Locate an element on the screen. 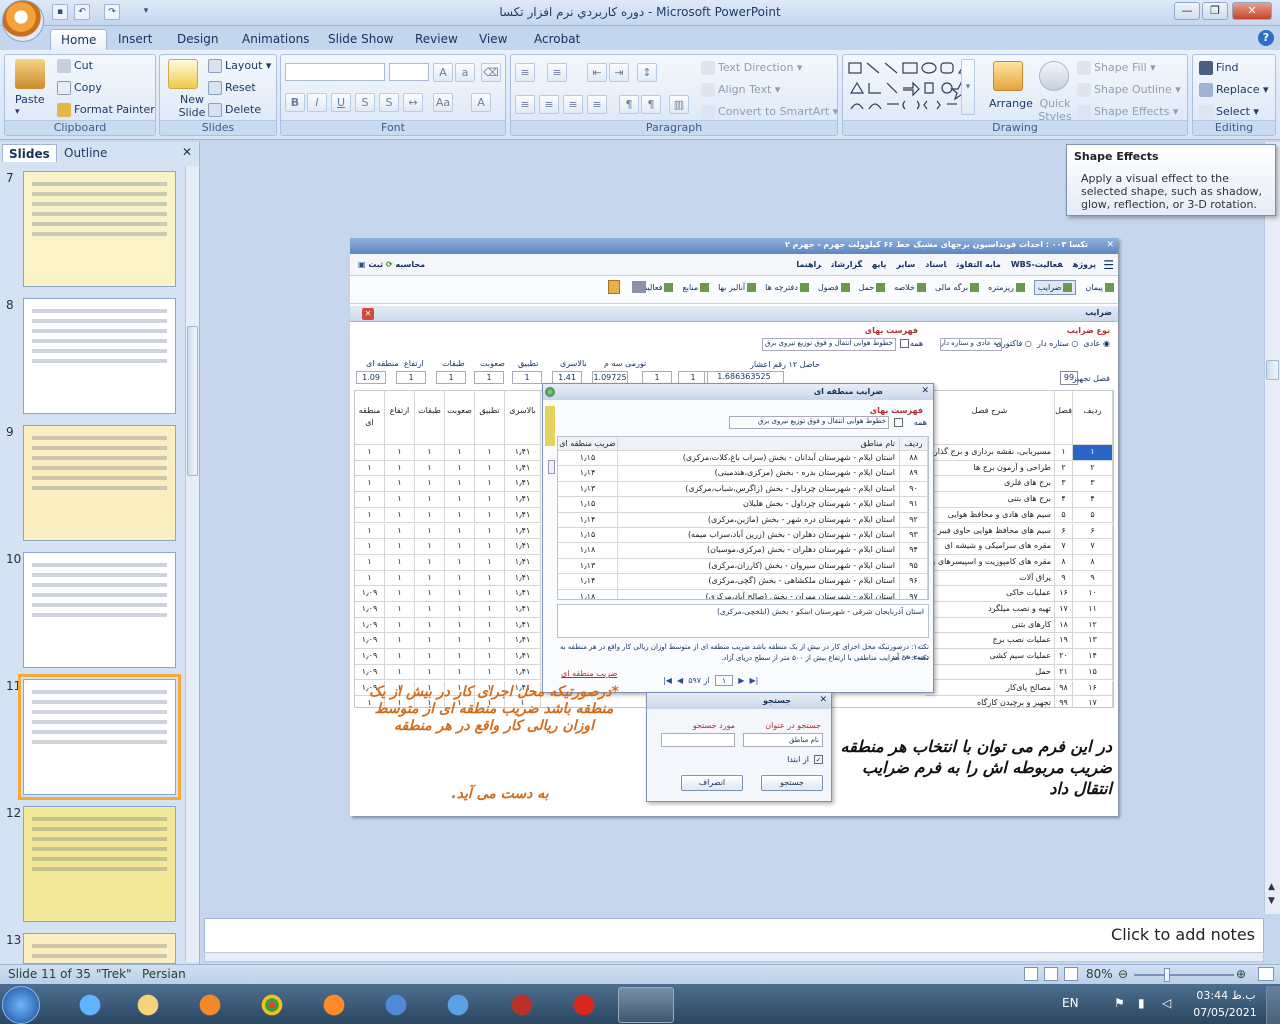 The height and width of the screenshot is (1024, 1280). text-direction-button: Text Direction ▾ is located at coordinates (751, 68).